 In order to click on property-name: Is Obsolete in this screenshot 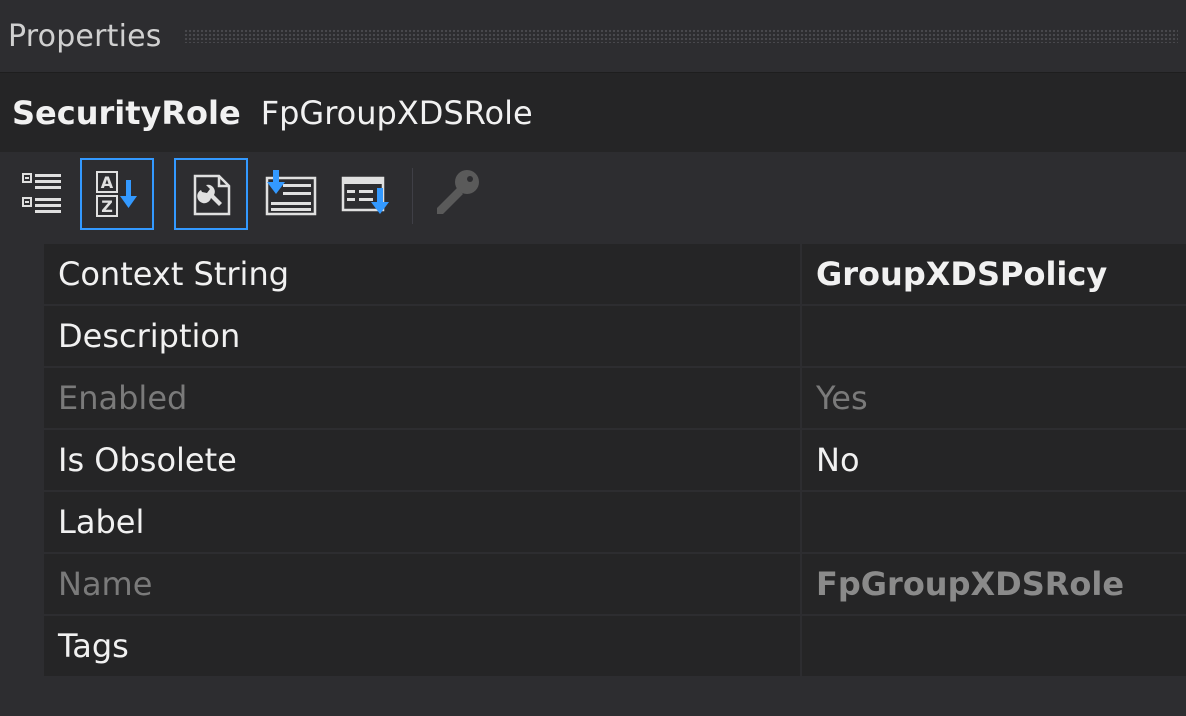, I will do `click(423, 460)`.